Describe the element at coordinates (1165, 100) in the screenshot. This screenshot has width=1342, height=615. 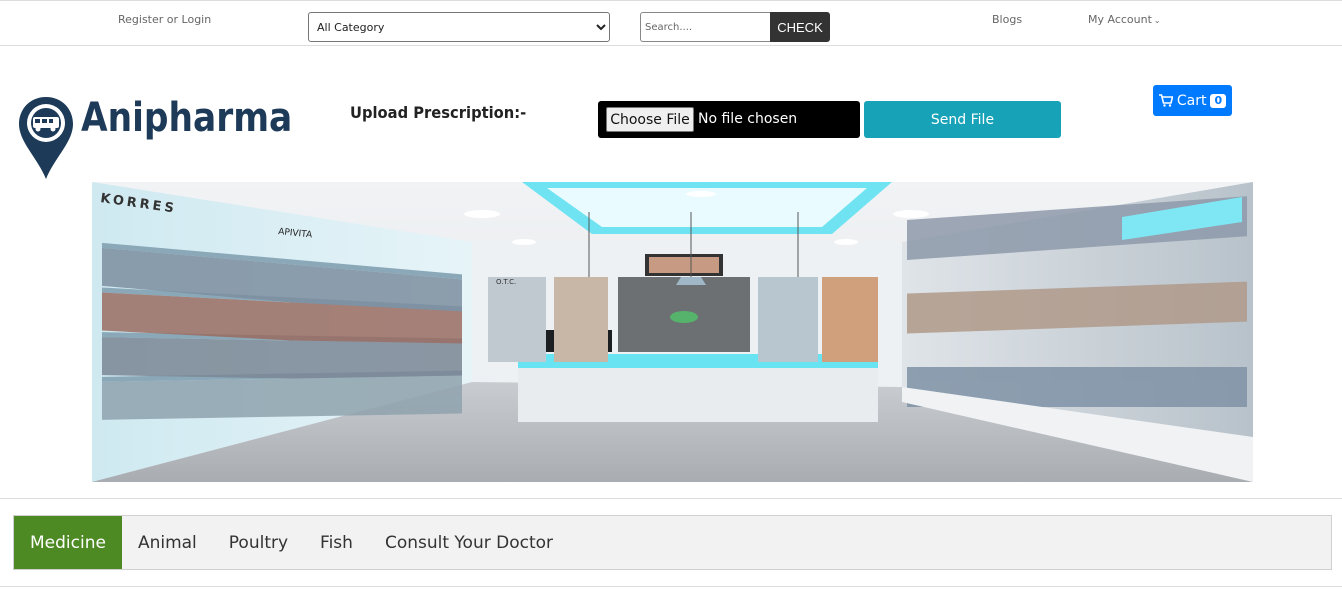
I see `cart-icon` at that location.